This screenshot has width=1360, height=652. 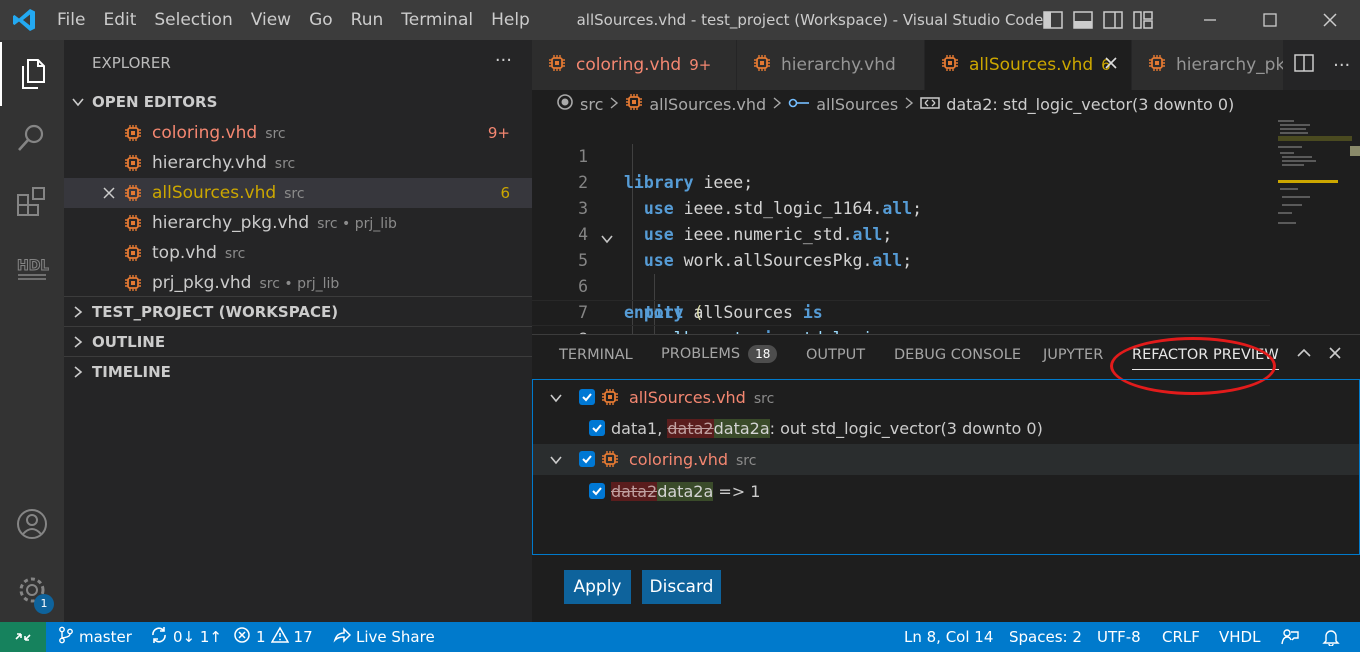 I want to click on refactor-file-row: coloring.vhd src, so click(x=946, y=459).